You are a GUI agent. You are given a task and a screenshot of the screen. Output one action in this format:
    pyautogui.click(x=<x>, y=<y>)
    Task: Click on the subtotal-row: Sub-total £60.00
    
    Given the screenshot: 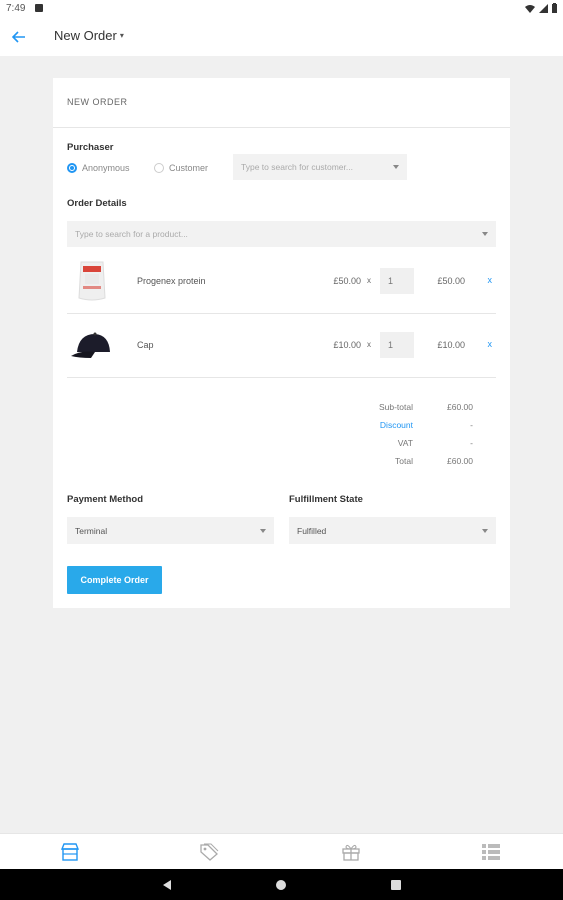 What is the action you would take?
    pyautogui.click(x=408, y=409)
    